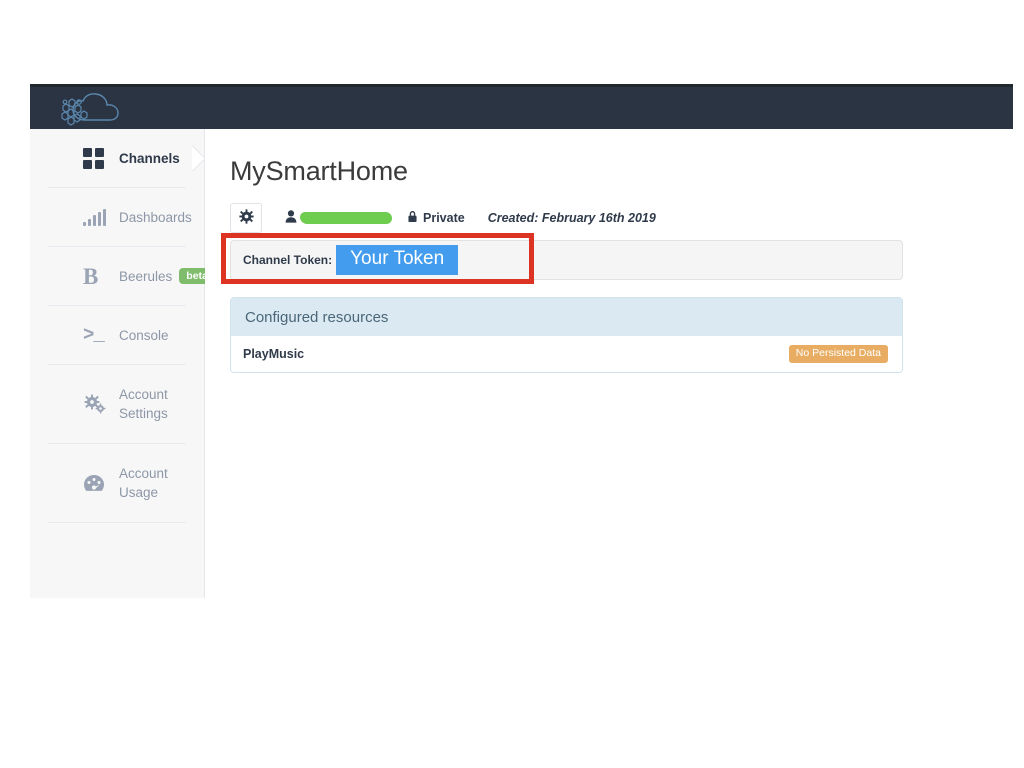 The width and height of the screenshot is (1024, 768). I want to click on letter-b-icon: B, so click(91, 276).